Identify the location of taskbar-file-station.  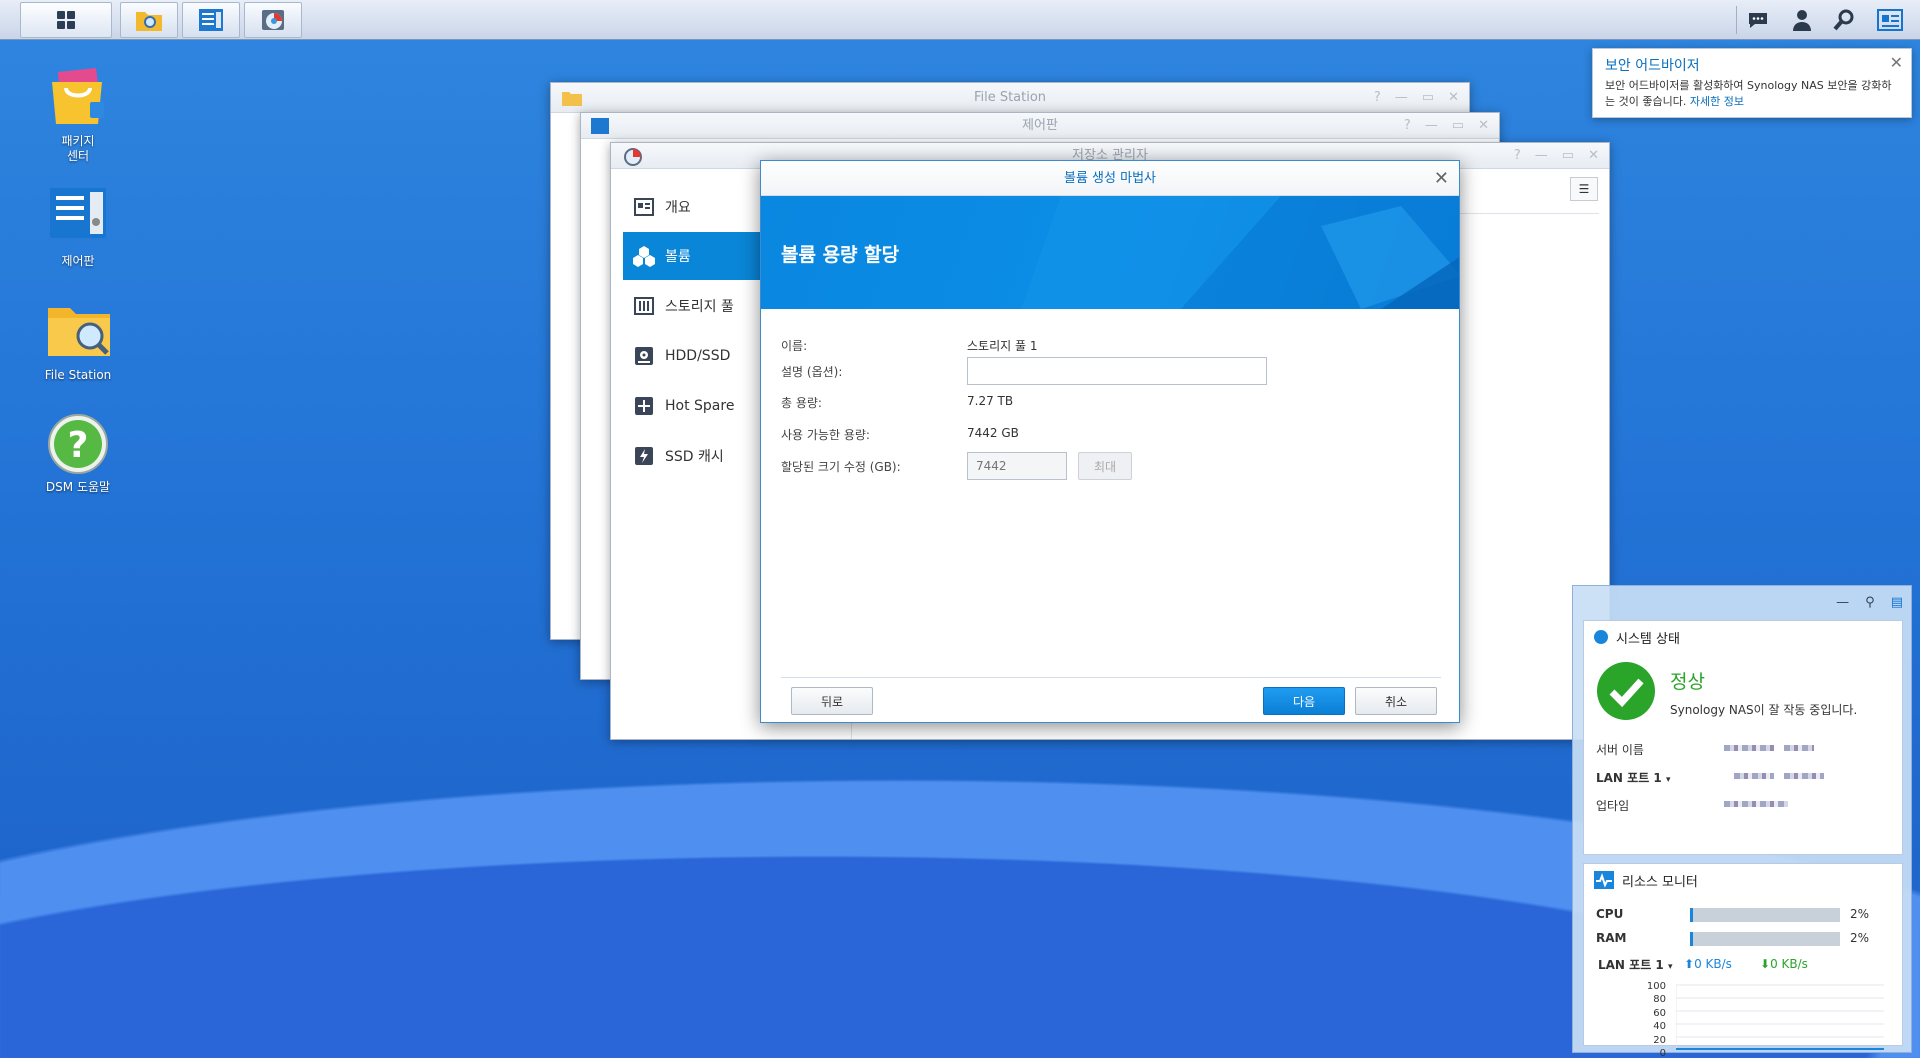
(149, 20).